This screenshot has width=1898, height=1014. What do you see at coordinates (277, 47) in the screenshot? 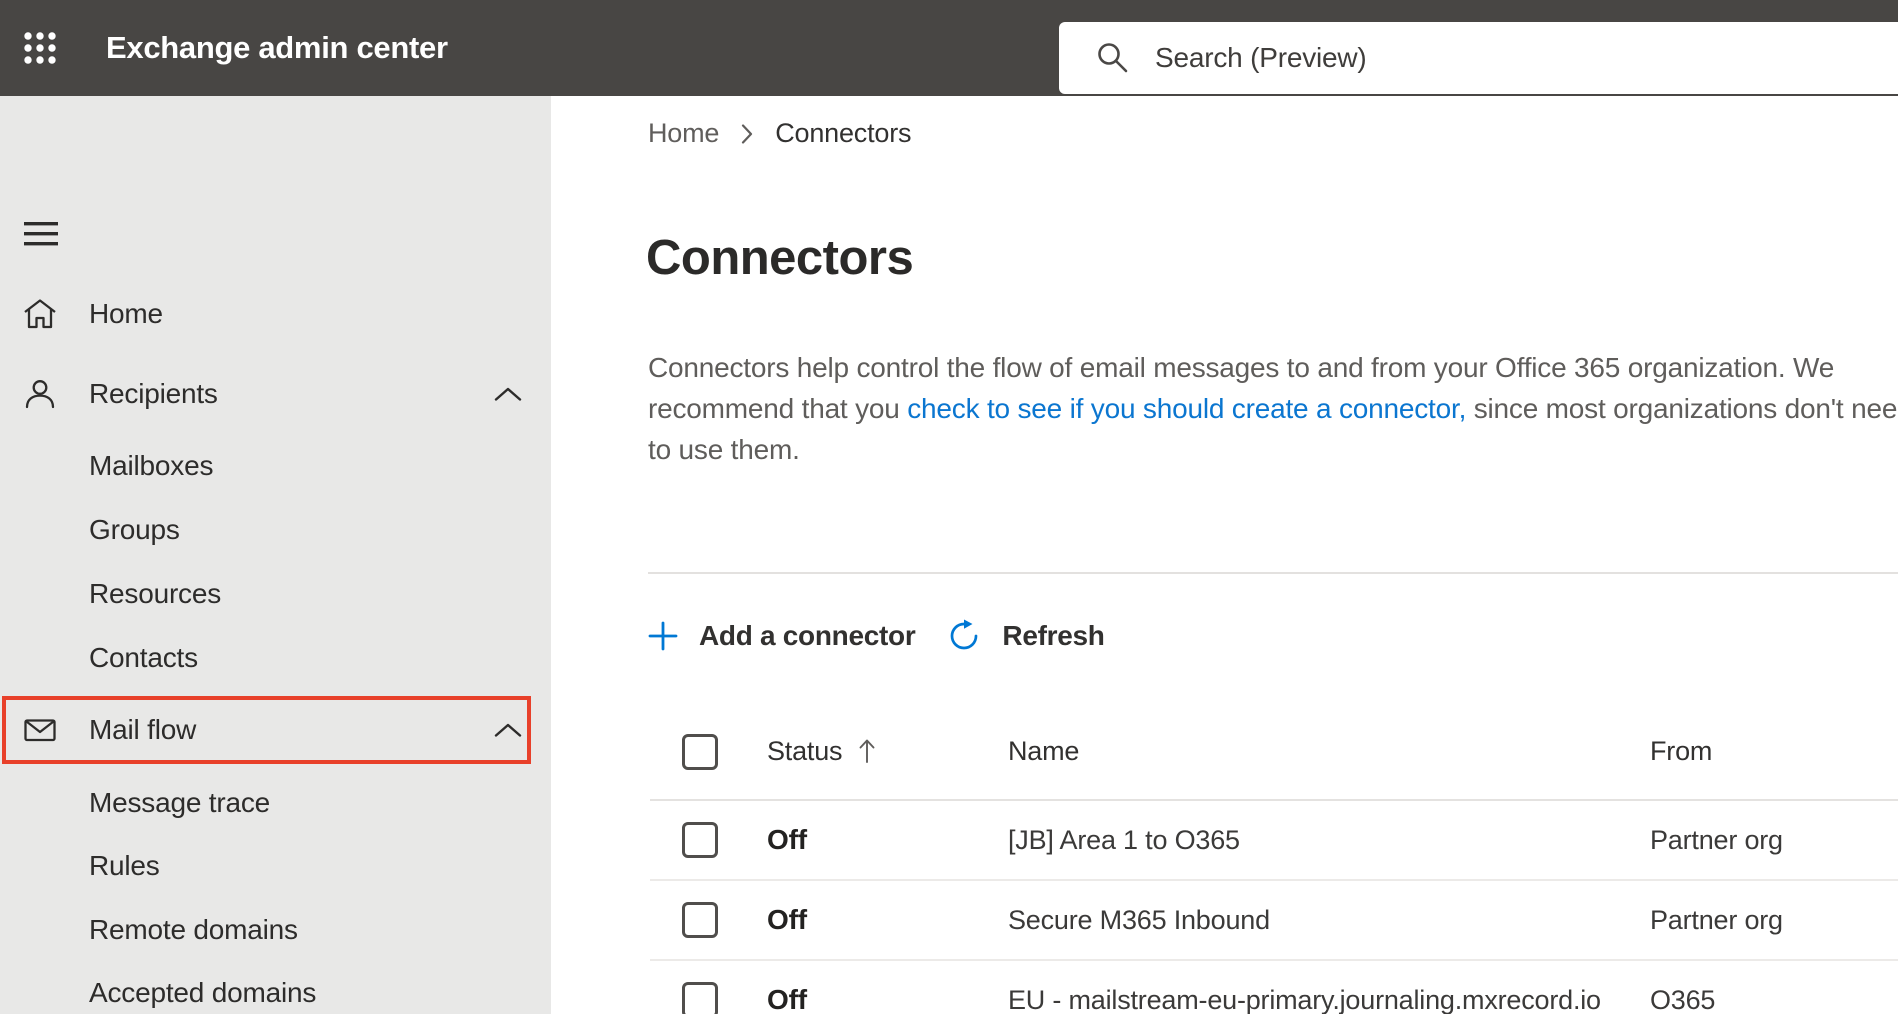
I see `app-title: Exchange admin center` at bounding box center [277, 47].